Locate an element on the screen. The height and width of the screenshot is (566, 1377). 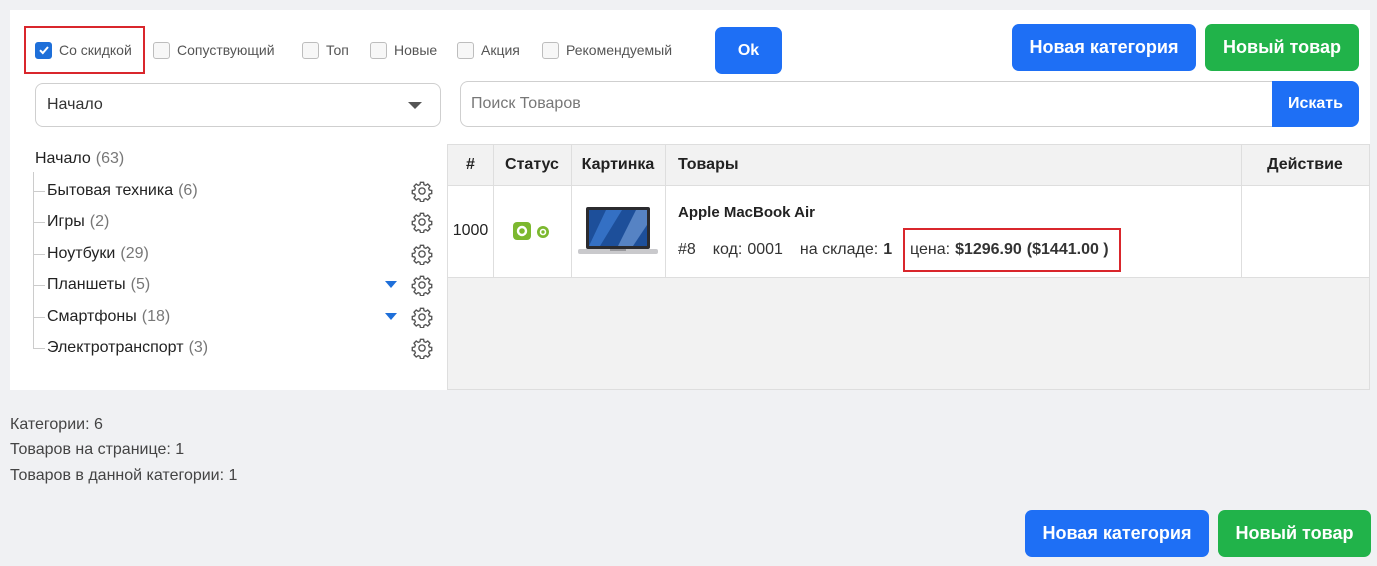
tree-root-label: Начало is located at coordinates (63, 158).